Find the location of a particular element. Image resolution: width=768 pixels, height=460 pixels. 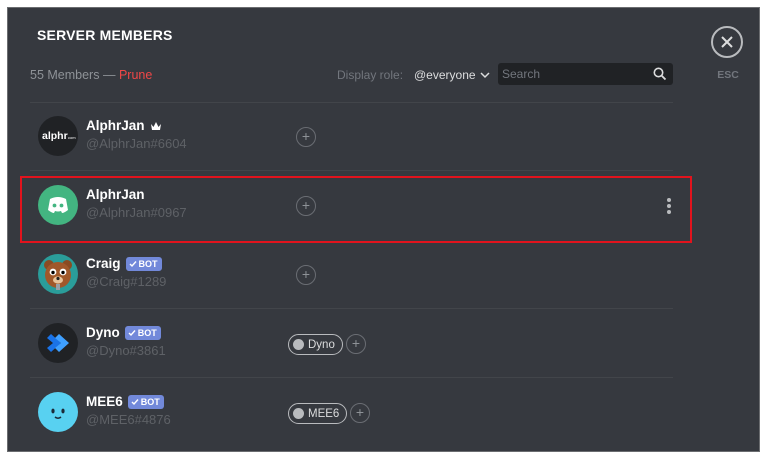

avatar: alphr com is located at coordinates (58, 136).